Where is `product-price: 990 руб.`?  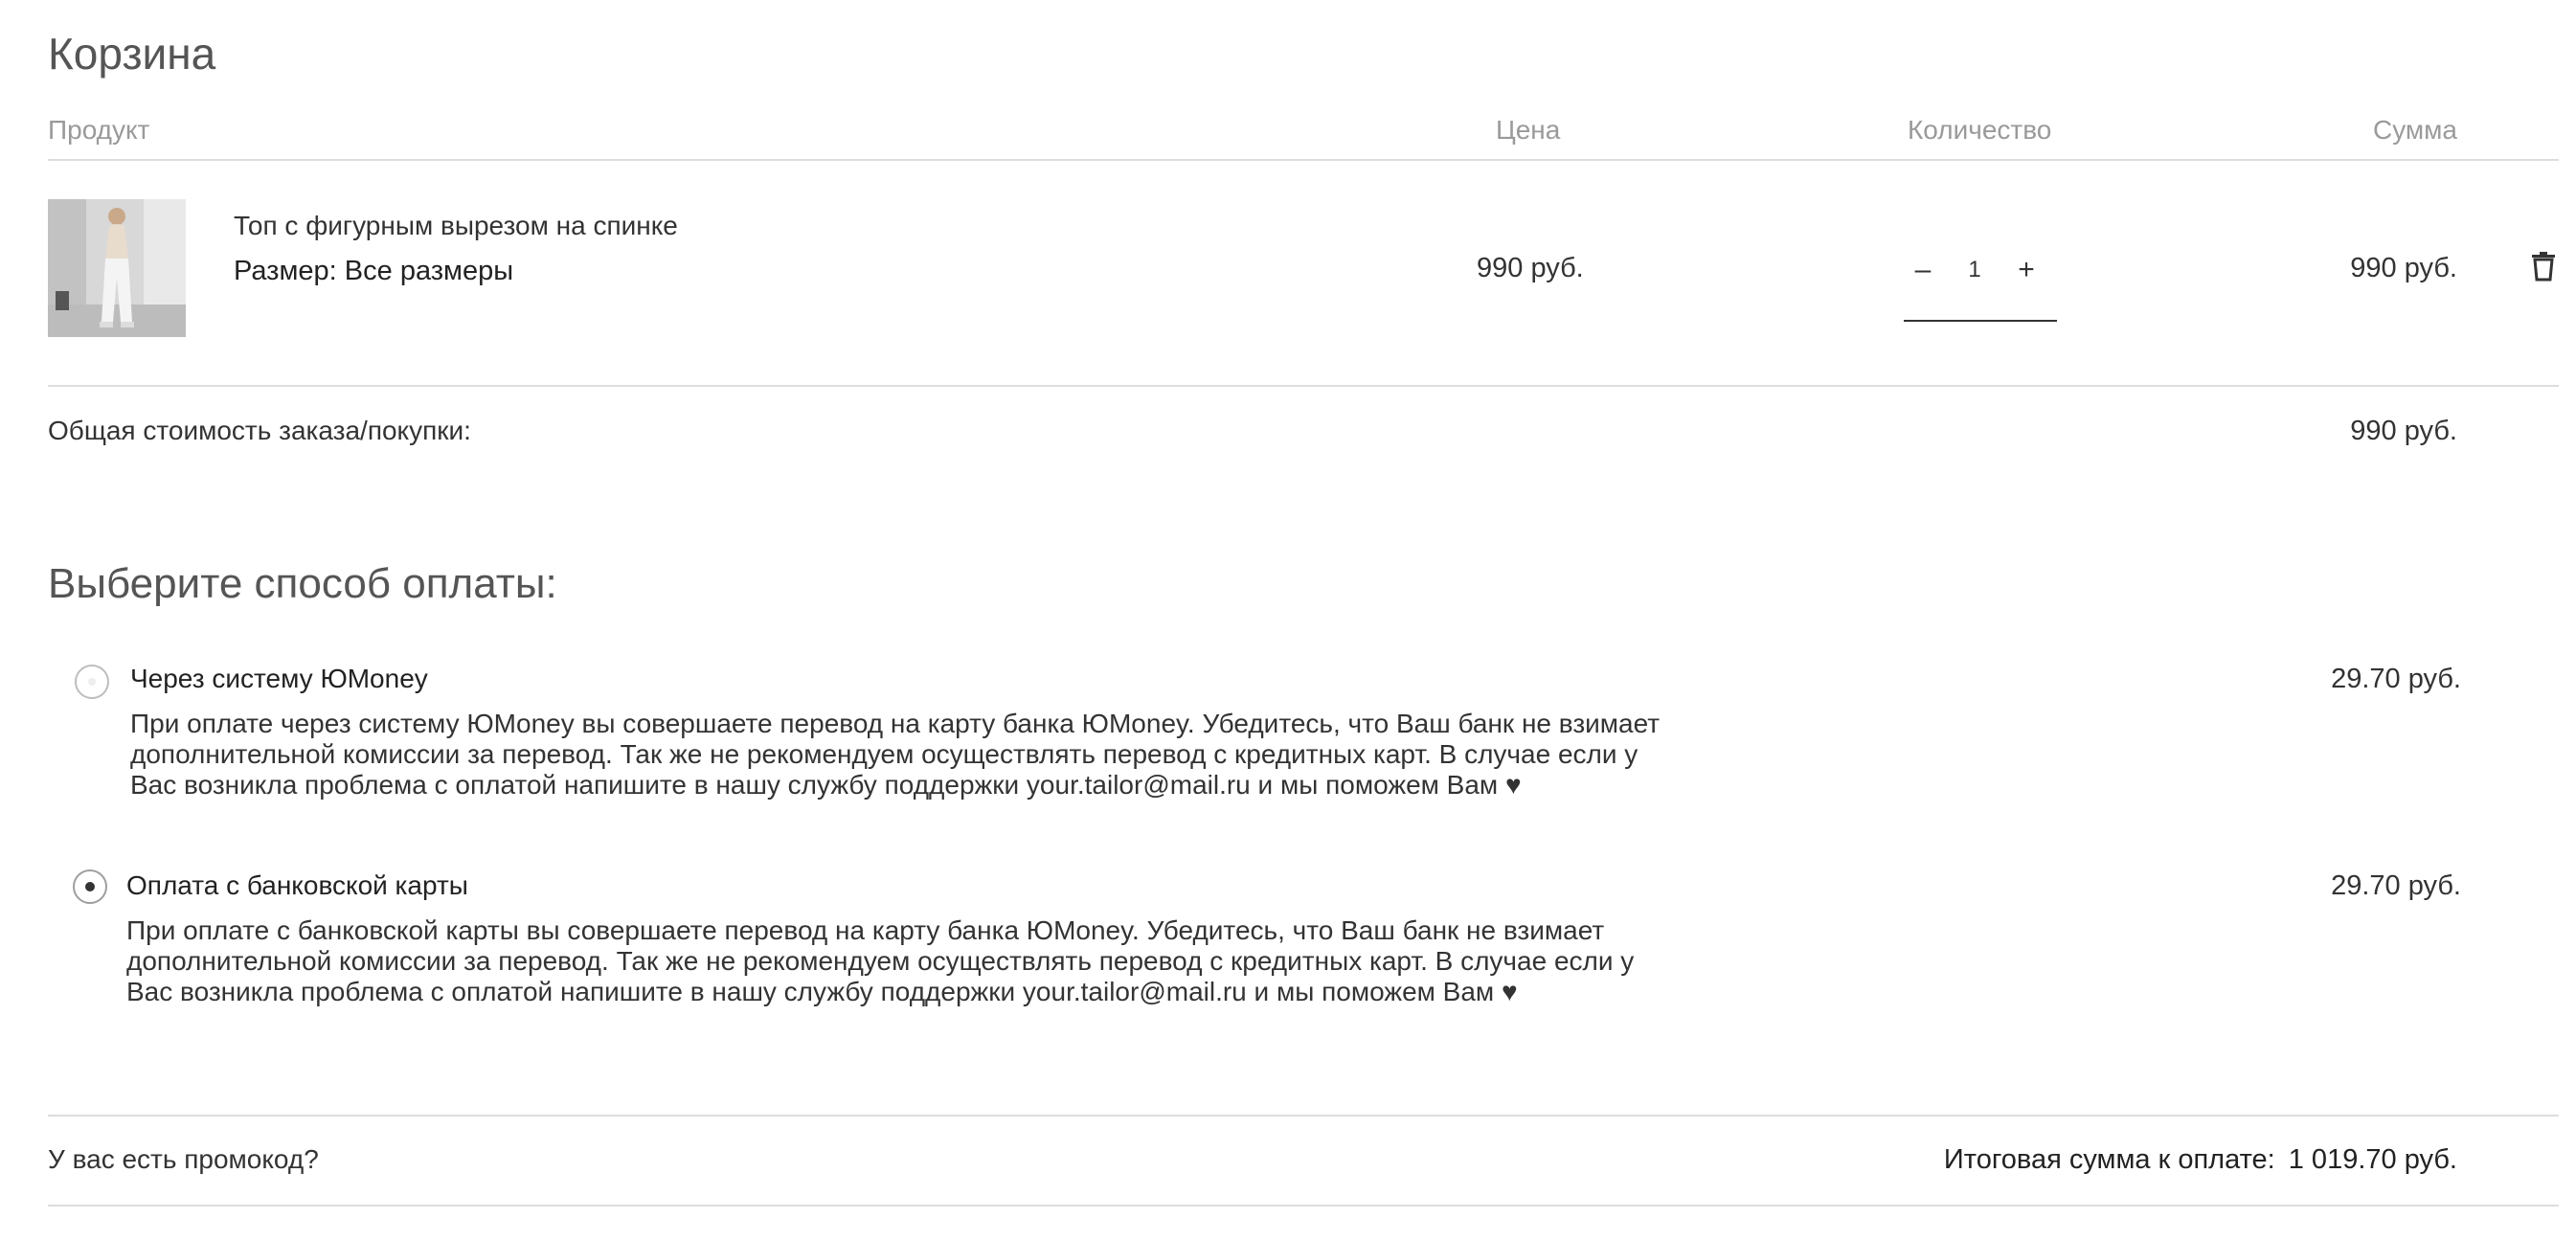 product-price: 990 руб. is located at coordinates (1530, 268).